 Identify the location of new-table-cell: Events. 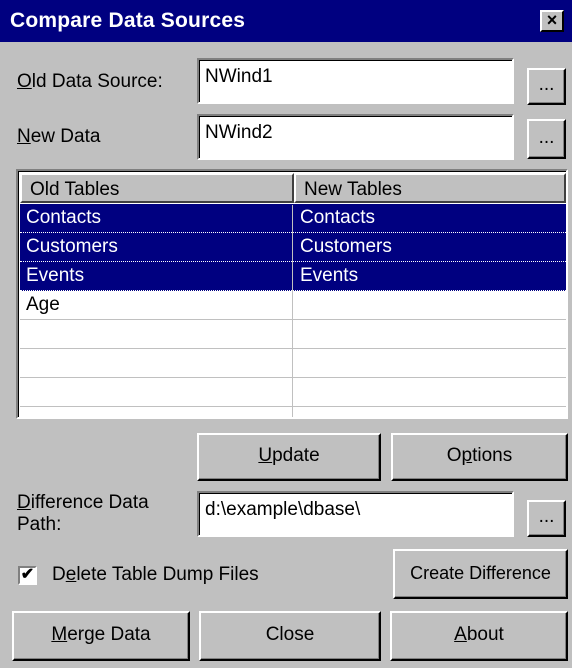
(329, 275).